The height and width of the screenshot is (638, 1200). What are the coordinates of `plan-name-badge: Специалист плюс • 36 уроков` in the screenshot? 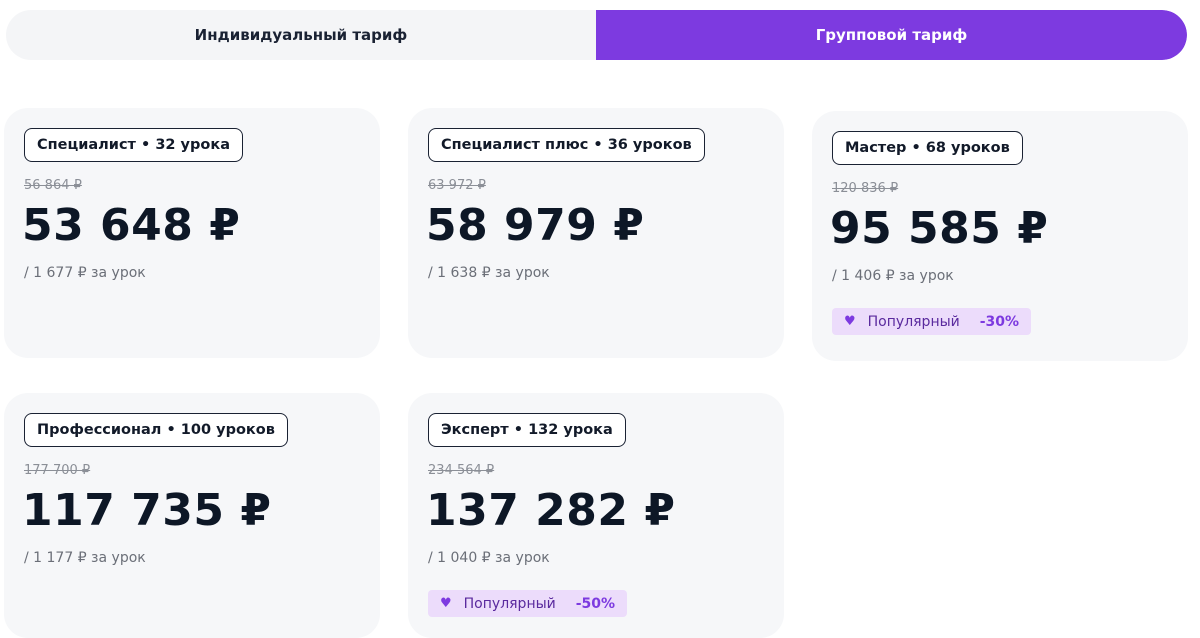 It's located at (566, 145).